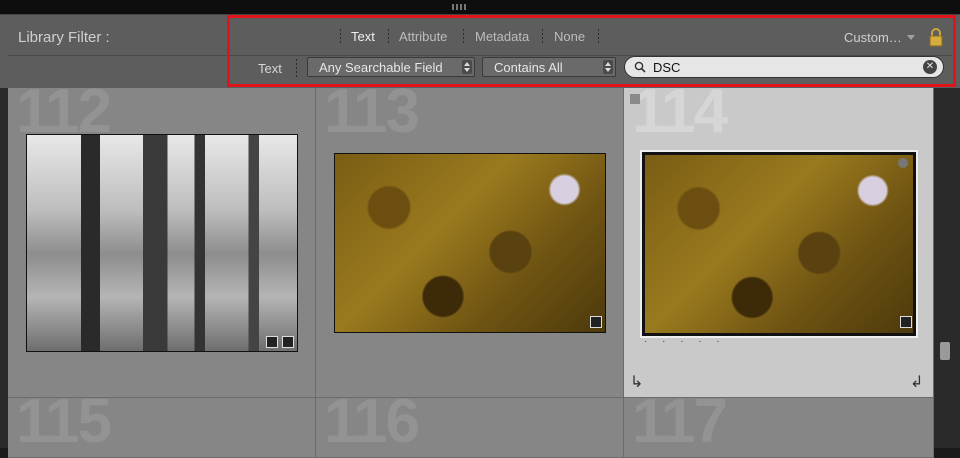  What do you see at coordinates (947, 268) in the screenshot?
I see `grid-scrollbar` at bounding box center [947, 268].